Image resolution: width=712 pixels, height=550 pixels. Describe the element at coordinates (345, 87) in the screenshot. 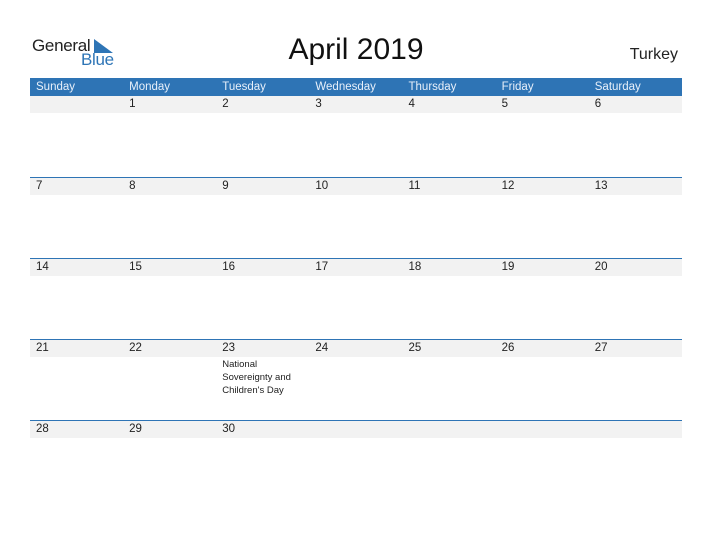

I see `weekday-wednesday: Wednesday` at that location.